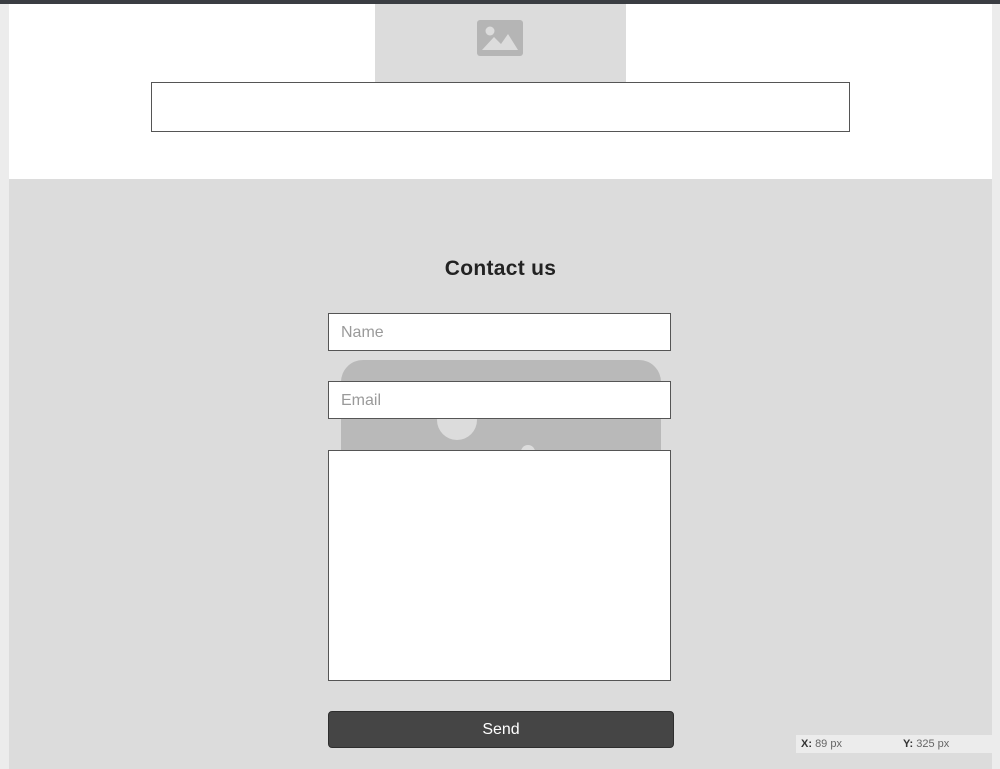 This screenshot has width=1000, height=769. I want to click on x-label: X:, so click(806, 744).